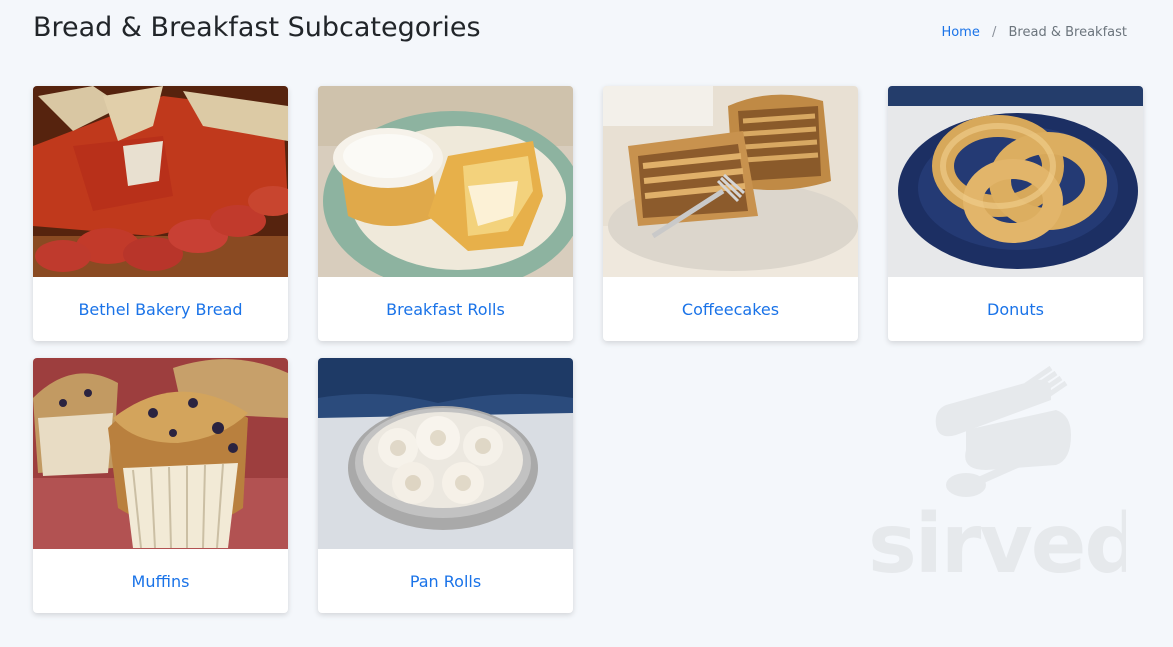  What do you see at coordinates (1015, 181) in the screenshot?
I see `pretzel-donut-photo` at bounding box center [1015, 181].